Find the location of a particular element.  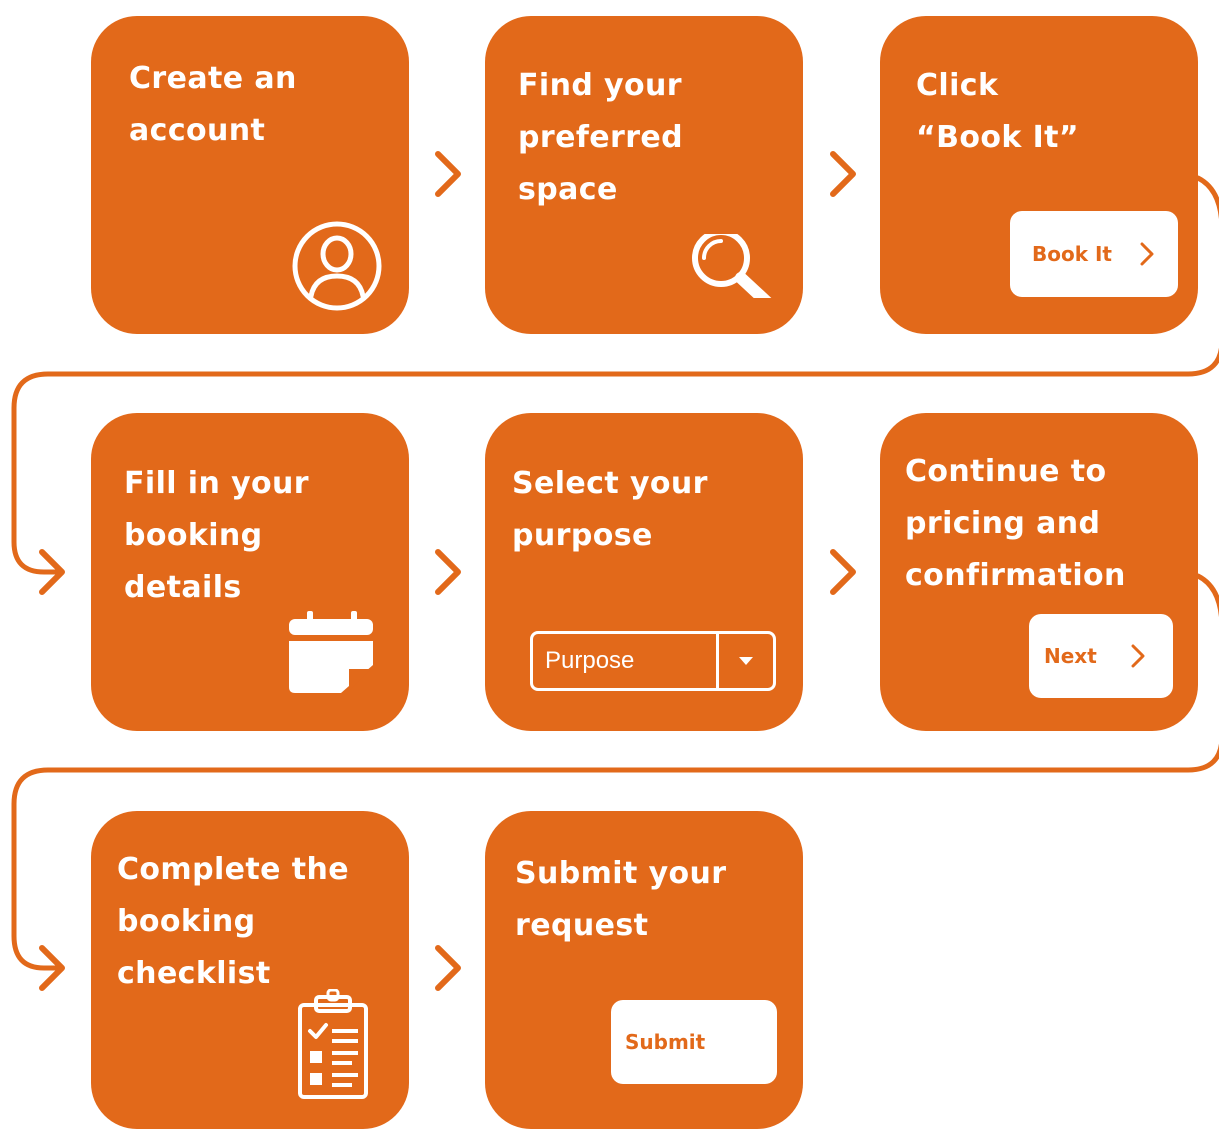

user-circle-icon is located at coordinates (337, 266).